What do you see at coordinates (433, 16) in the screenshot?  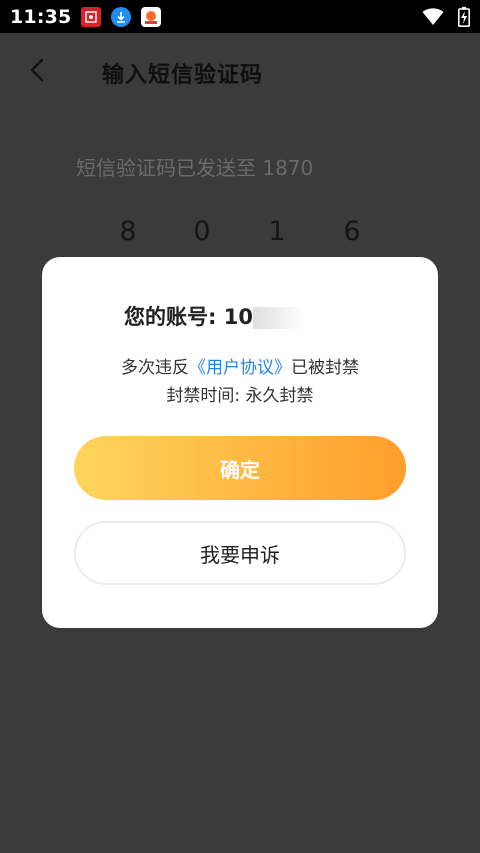 I see `wifi-icon` at bounding box center [433, 16].